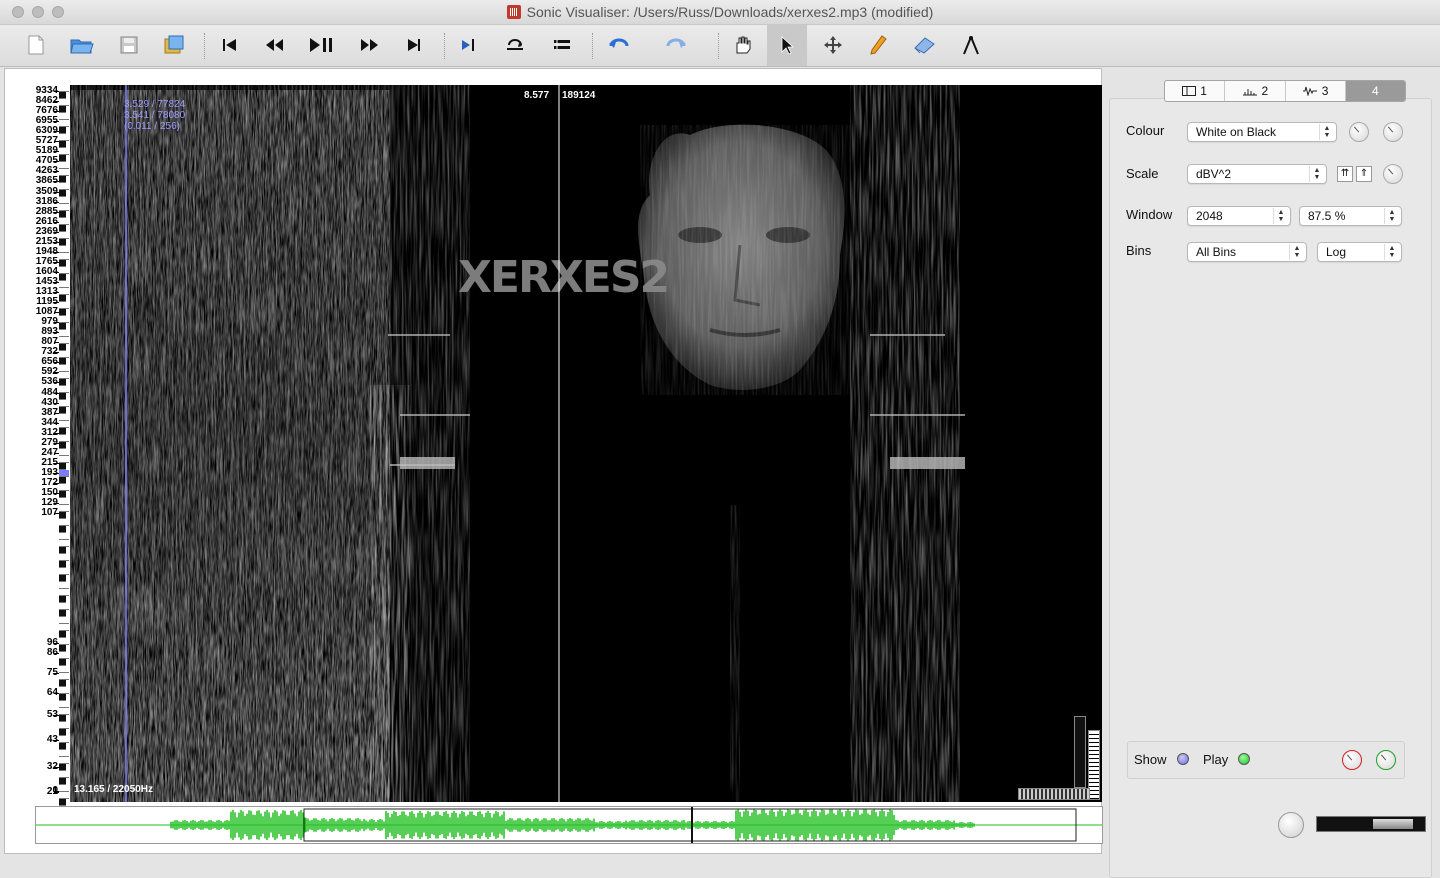  I want to click on new-file-icon, so click(36, 45).